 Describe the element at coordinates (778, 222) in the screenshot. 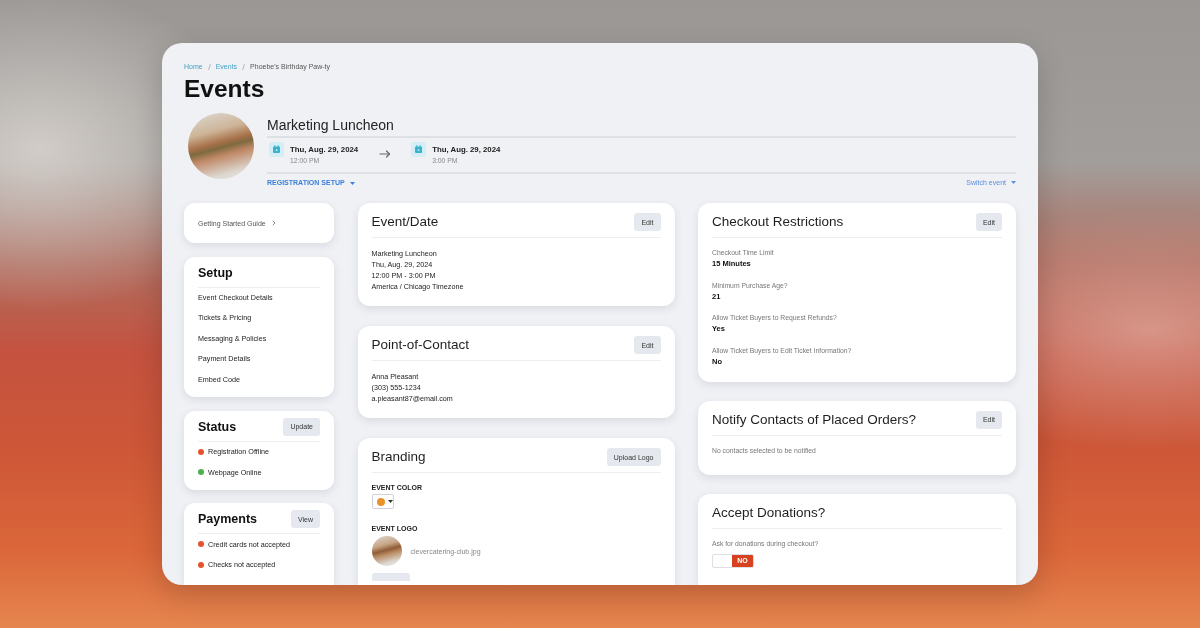

I see `card-title: Checkout Restrictions` at that location.